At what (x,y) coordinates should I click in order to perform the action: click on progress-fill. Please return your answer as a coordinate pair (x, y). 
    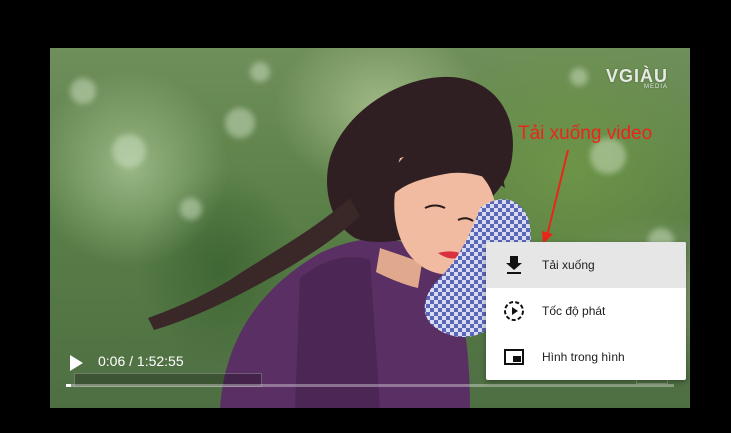
    Looking at the image, I should click on (68, 385).